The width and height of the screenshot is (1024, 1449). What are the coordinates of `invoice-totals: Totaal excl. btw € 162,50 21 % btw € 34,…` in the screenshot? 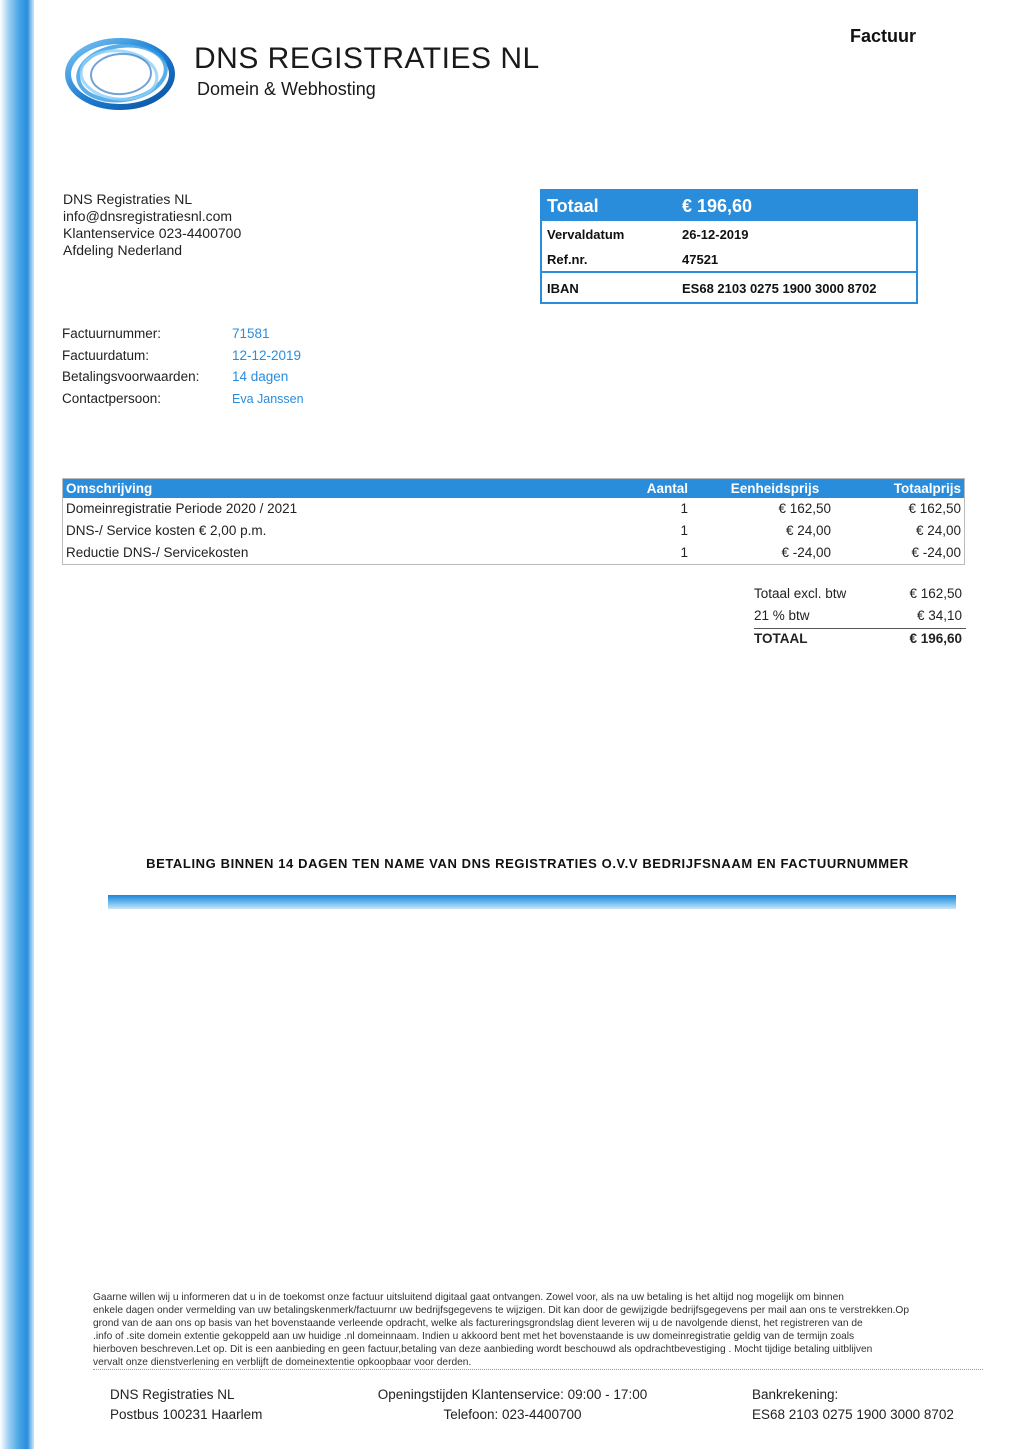 It's located at (860, 617).